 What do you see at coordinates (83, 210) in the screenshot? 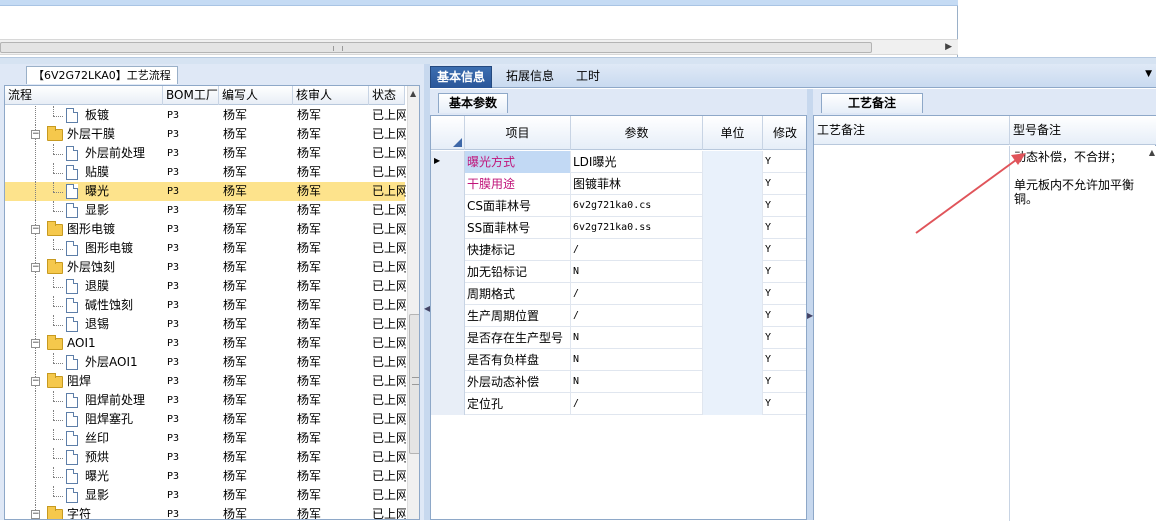
I see `tree-node: 显影` at bounding box center [83, 210].